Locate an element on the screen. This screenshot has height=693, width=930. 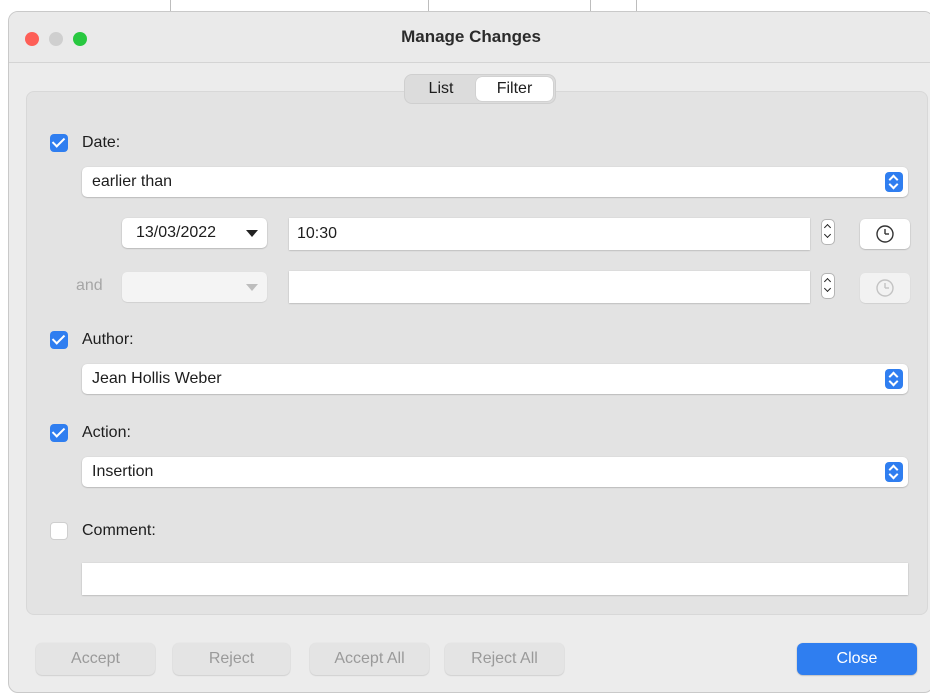
tab-filter: Filter is located at coordinates (514, 89).